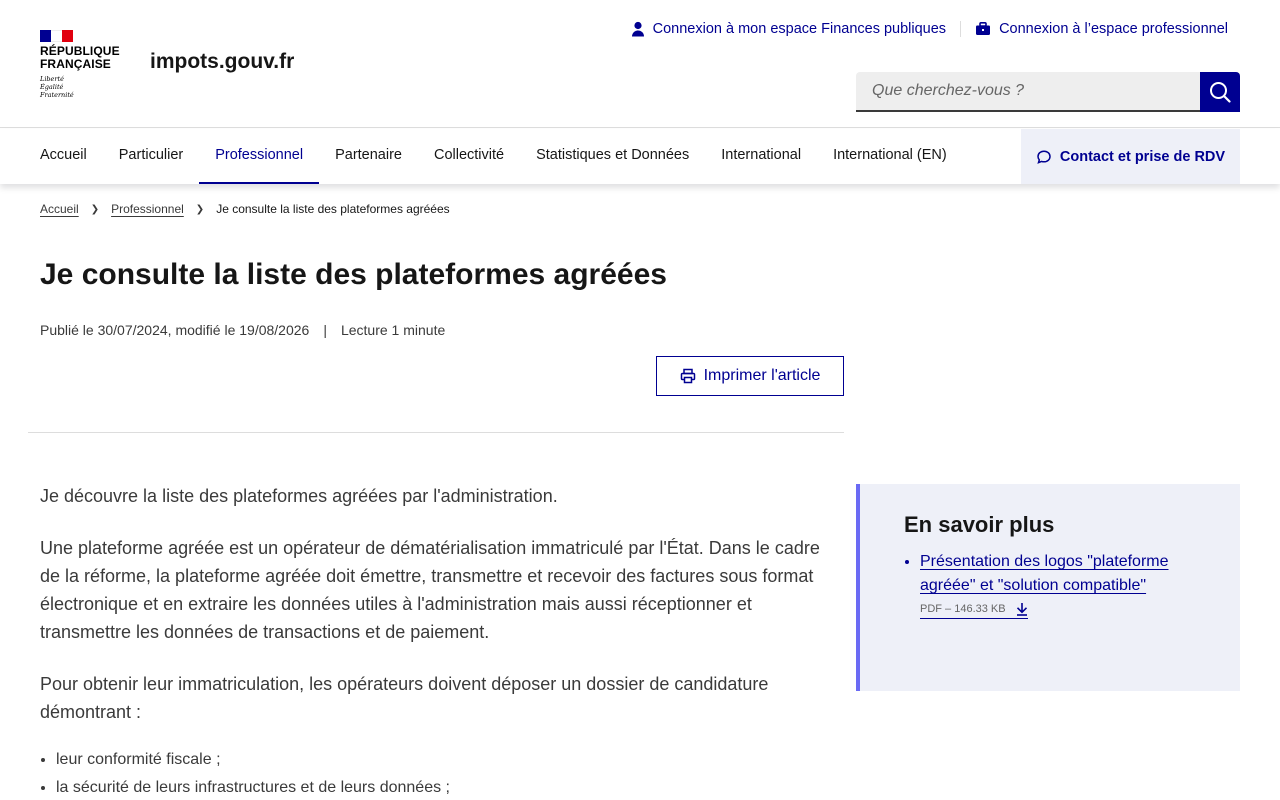 This screenshot has height=800, width=1280. What do you see at coordinates (687, 376) in the screenshot?
I see `printer-icon` at bounding box center [687, 376].